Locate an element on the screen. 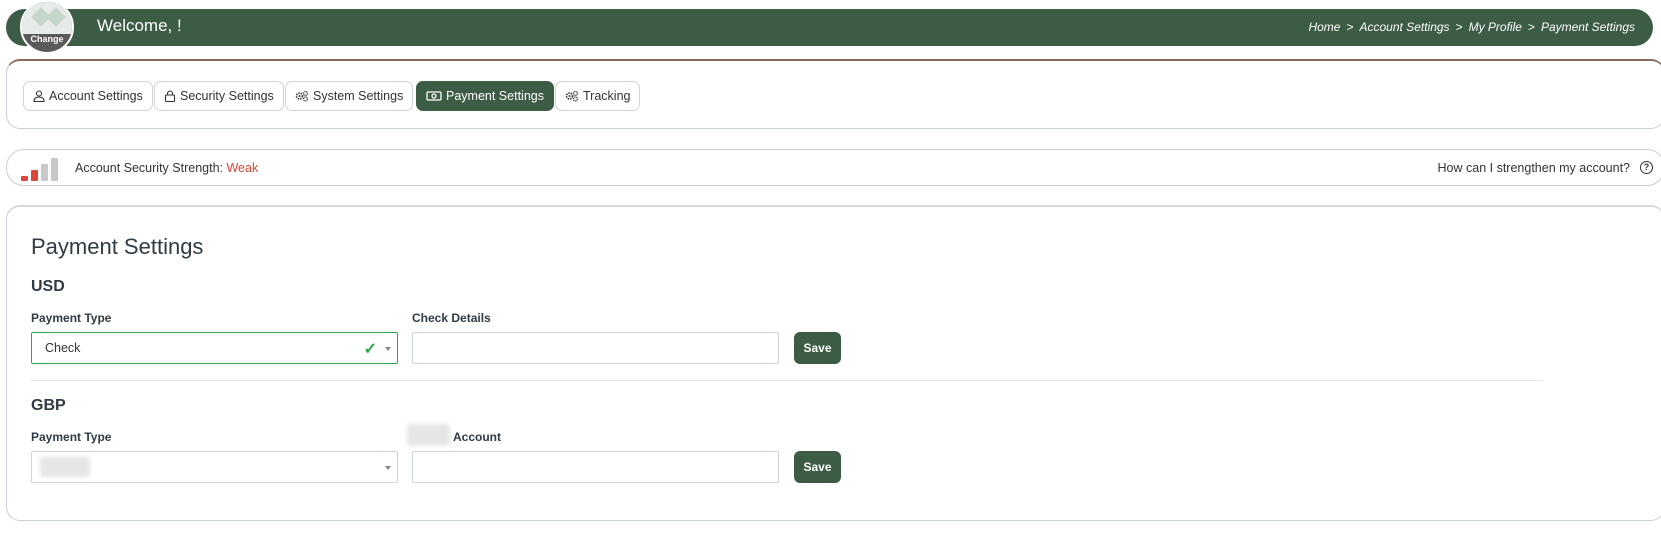 The image size is (1661, 556). strengthen-help-link: How can I strengthen my account? is located at coordinates (1534, 168).